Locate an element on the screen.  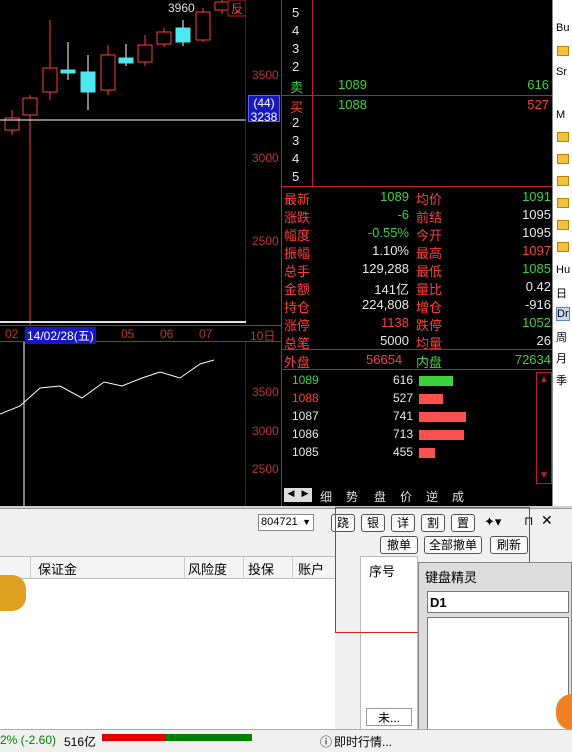
sub-axis: 3500 3000 2500 is located at coordinates (263, 424).